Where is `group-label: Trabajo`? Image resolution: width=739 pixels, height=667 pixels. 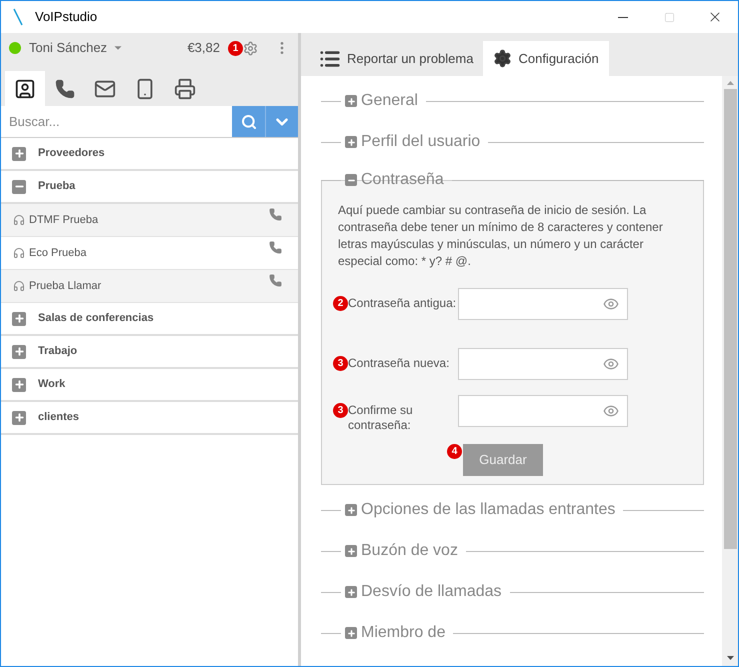 group-label: Trabajo is located at coordinates (58, 351).